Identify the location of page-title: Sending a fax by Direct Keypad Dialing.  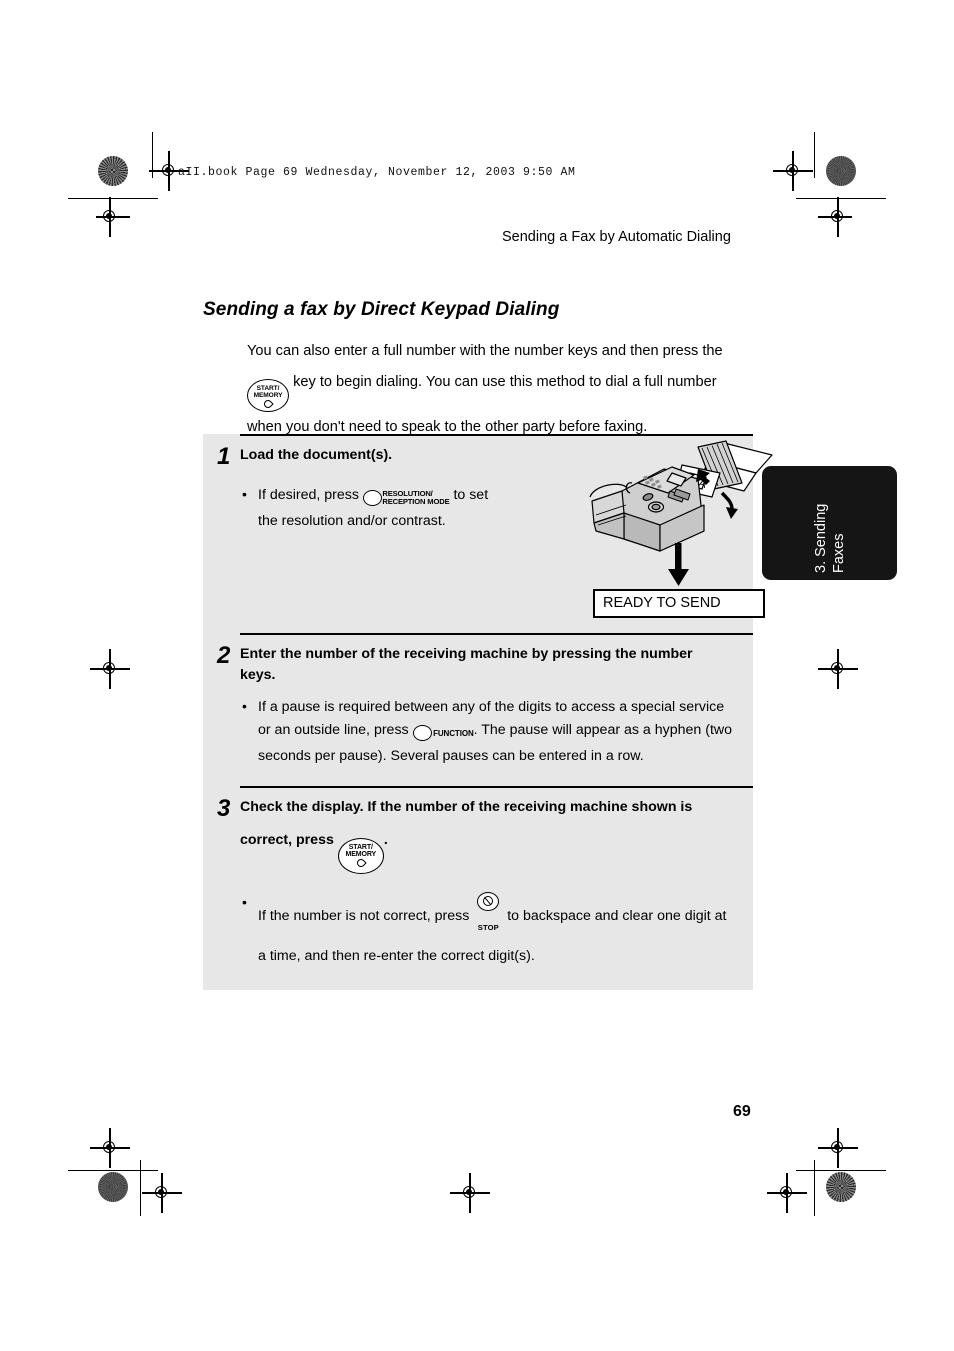
(381, 309).